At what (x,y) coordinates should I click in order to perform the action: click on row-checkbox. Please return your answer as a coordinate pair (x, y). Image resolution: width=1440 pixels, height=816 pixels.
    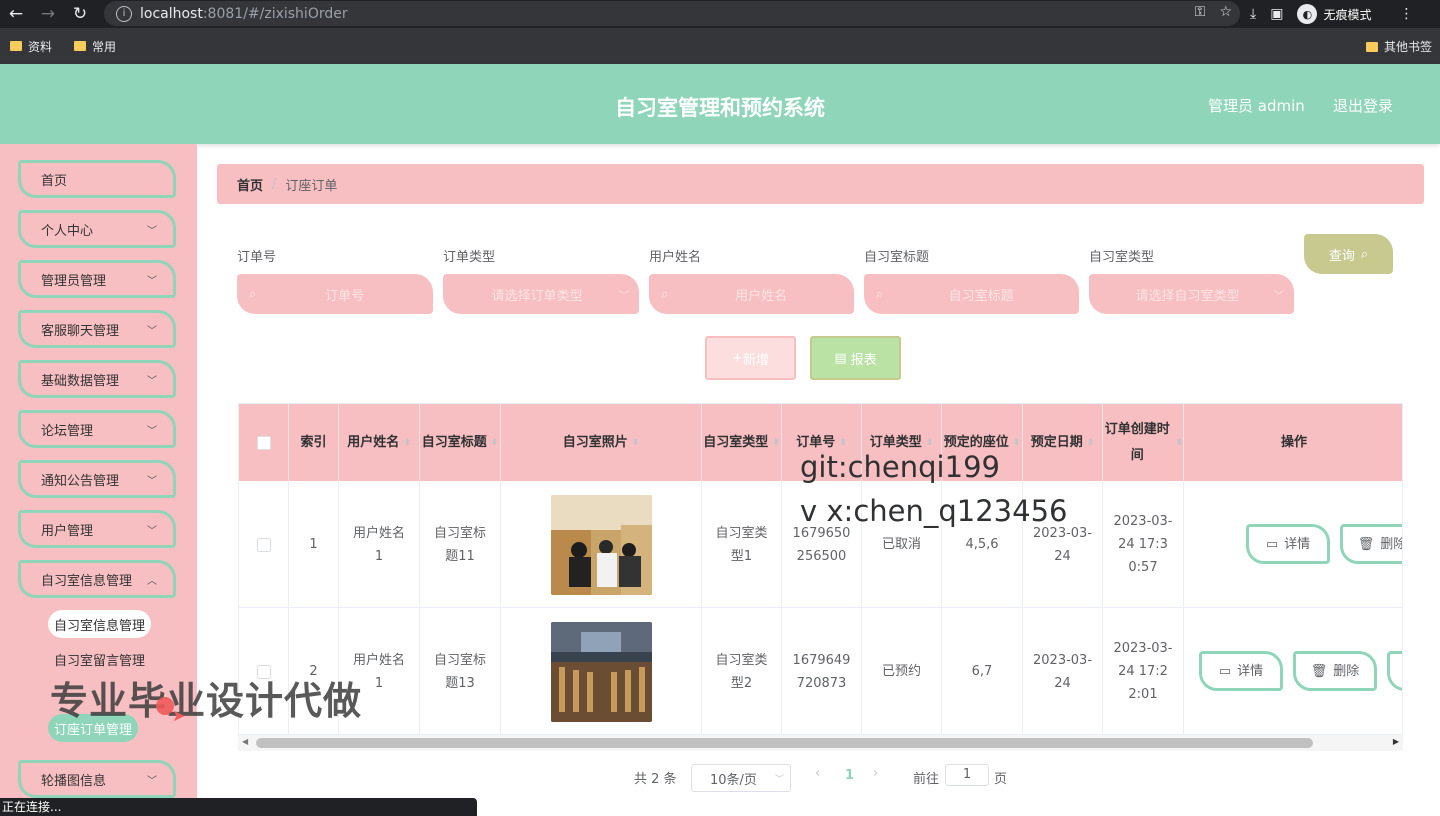
    Looking at the image, I should click on (263, 544).